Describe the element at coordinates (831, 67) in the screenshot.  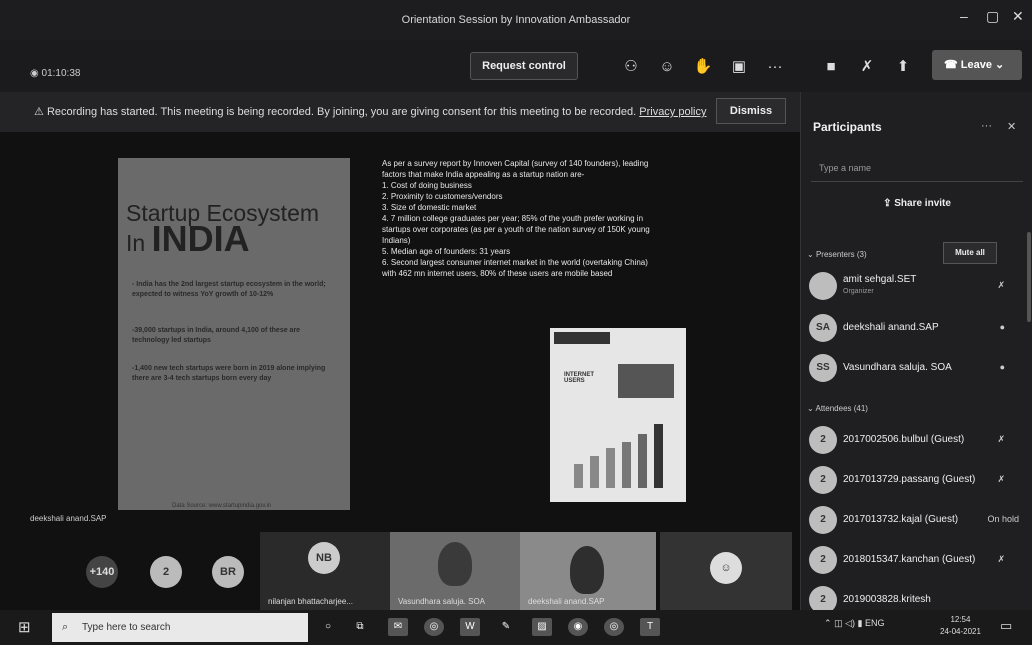
I see `camera-off-icon: ■` at that location.